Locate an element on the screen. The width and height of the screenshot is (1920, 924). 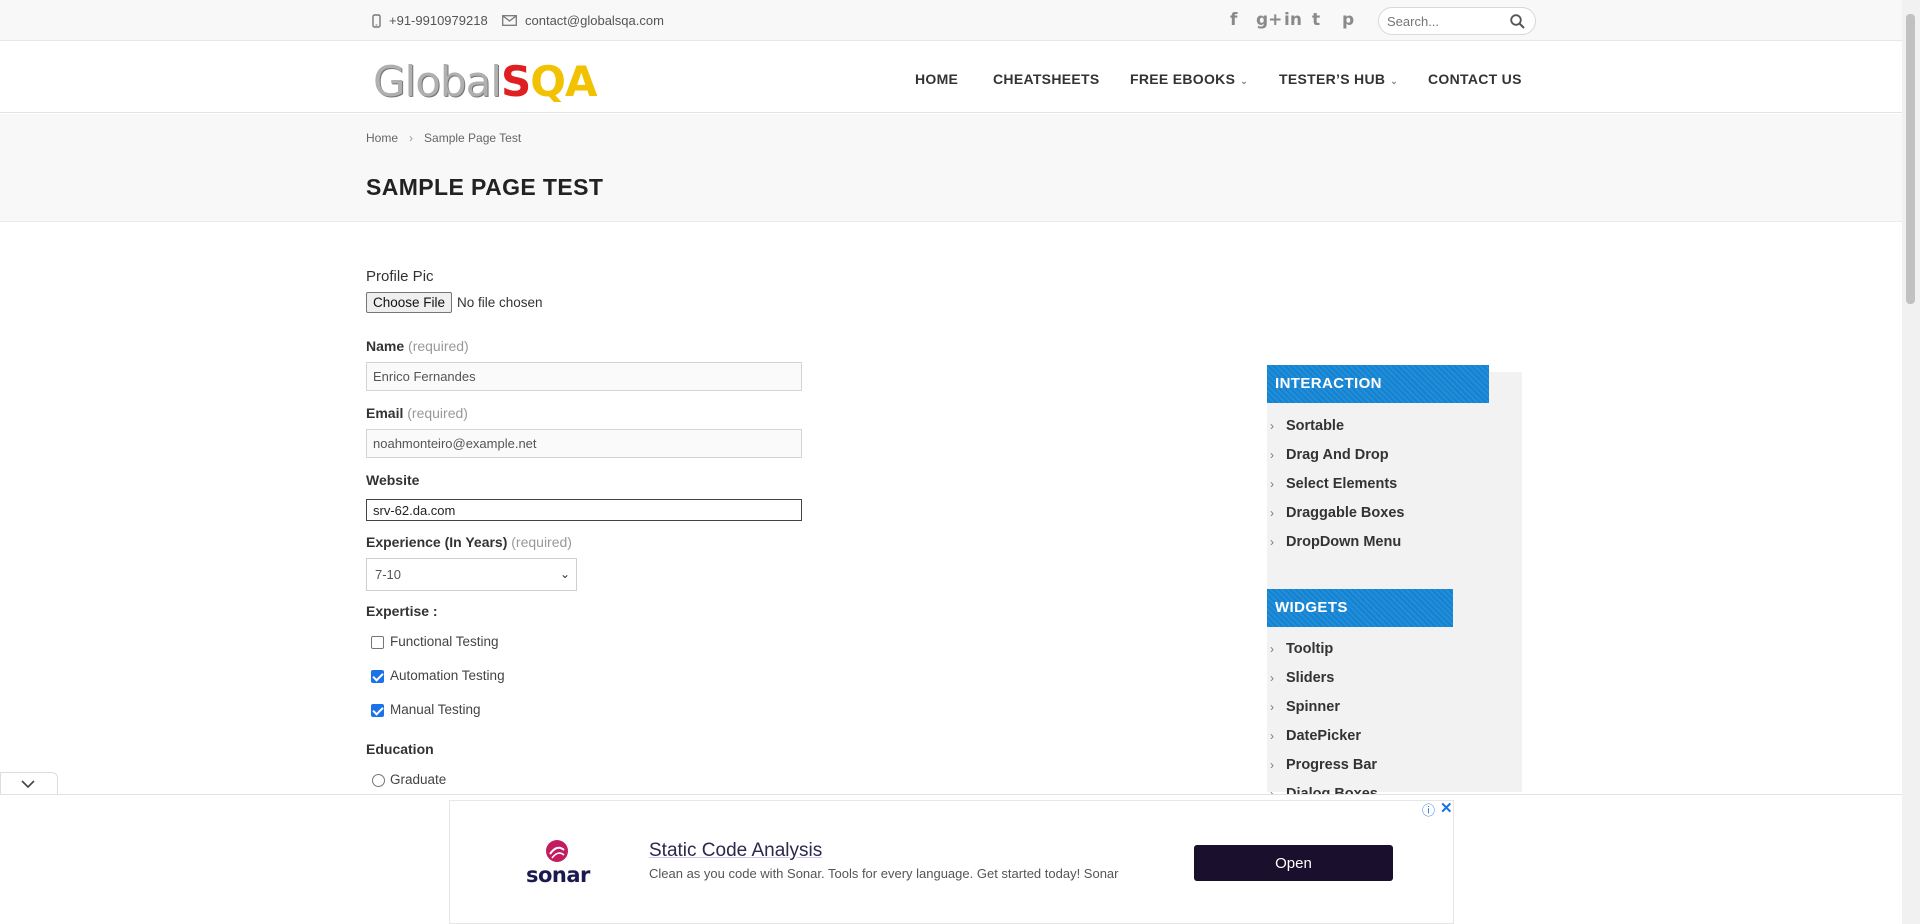
sonar-logo: sonar is located at coordinates (561, 863).